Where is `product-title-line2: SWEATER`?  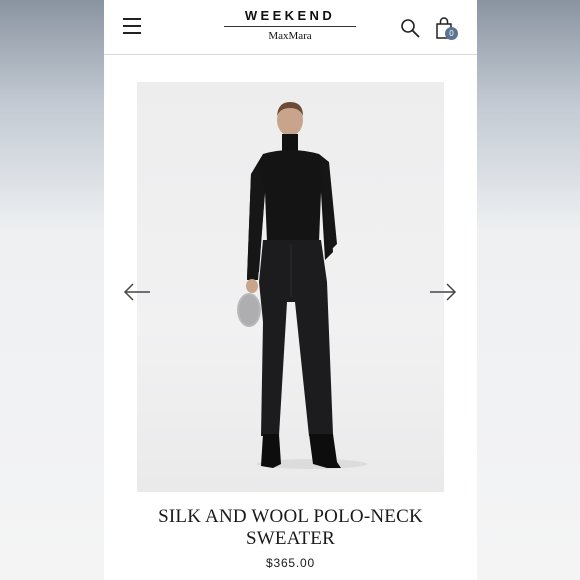
product-title-line2: SWEATER is located at coordinates (290, 538).